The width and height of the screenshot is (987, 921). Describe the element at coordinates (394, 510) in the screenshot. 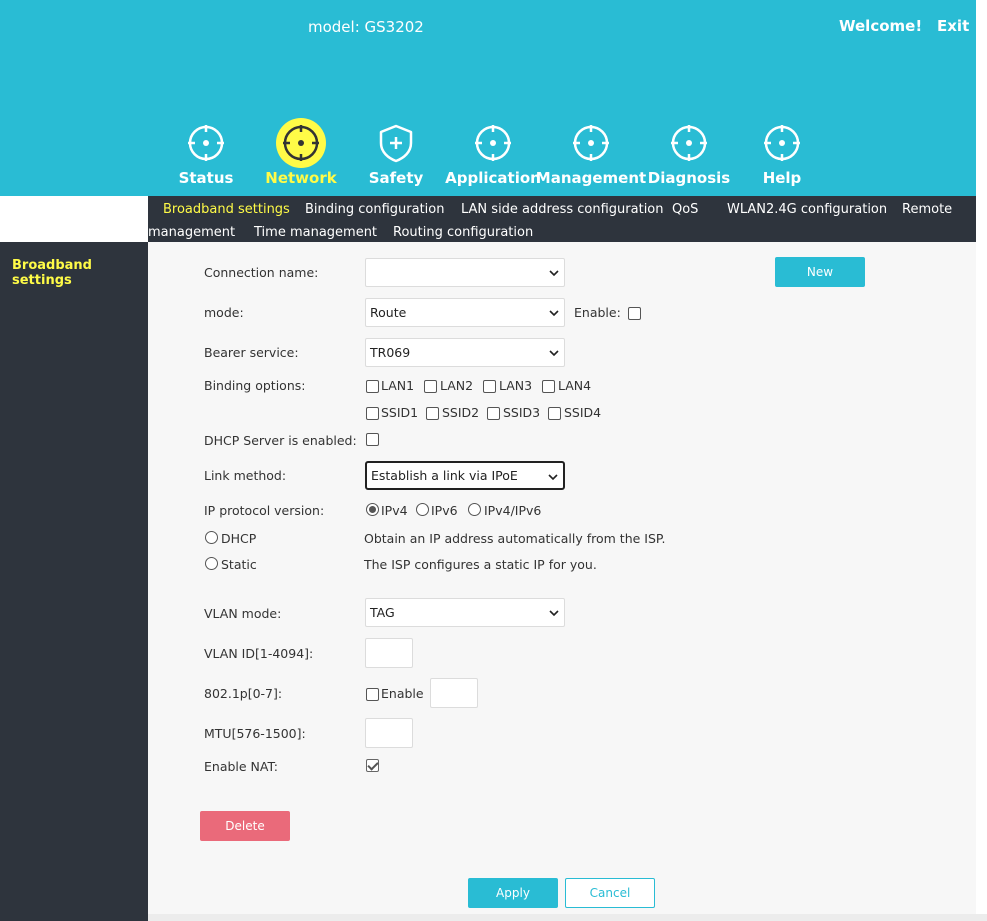

I see `ipv4-label: IPv4` at that location.